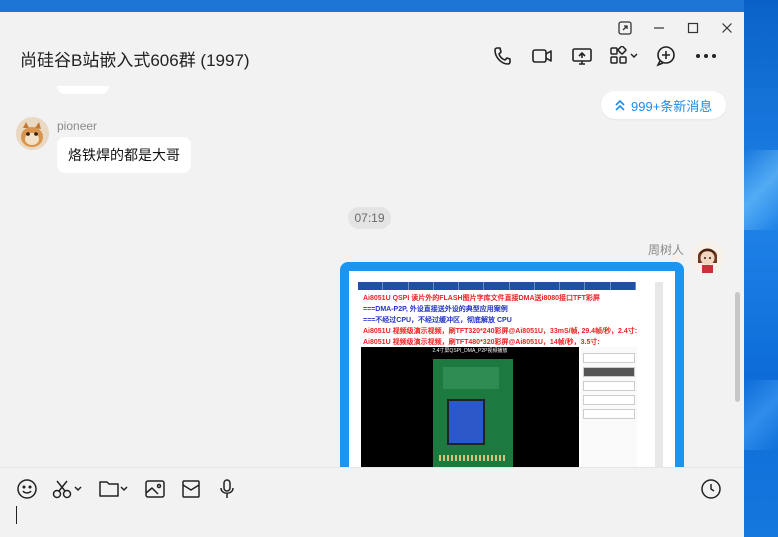  Describe the element at coordinates (155, 489) in the screenshot. I see `image-icon` at that location.